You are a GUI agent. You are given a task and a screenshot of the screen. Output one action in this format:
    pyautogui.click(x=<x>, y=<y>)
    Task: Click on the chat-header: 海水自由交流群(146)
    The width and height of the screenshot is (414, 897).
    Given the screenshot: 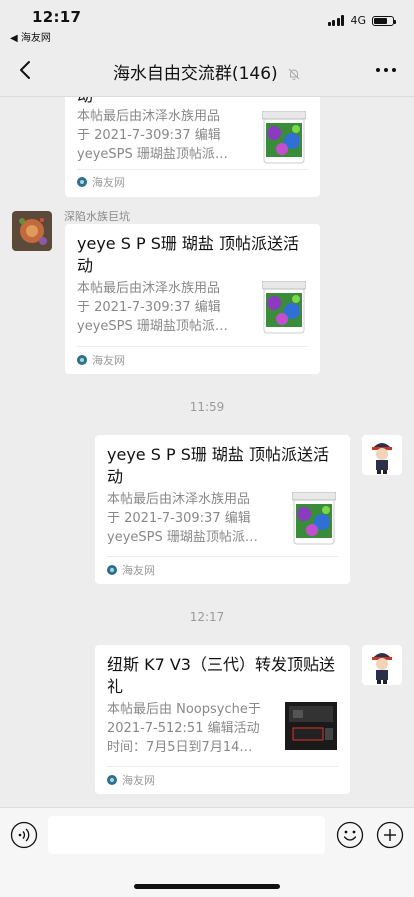 What is the action you would take?
    pyautogui.click(x=207, y=70)
    